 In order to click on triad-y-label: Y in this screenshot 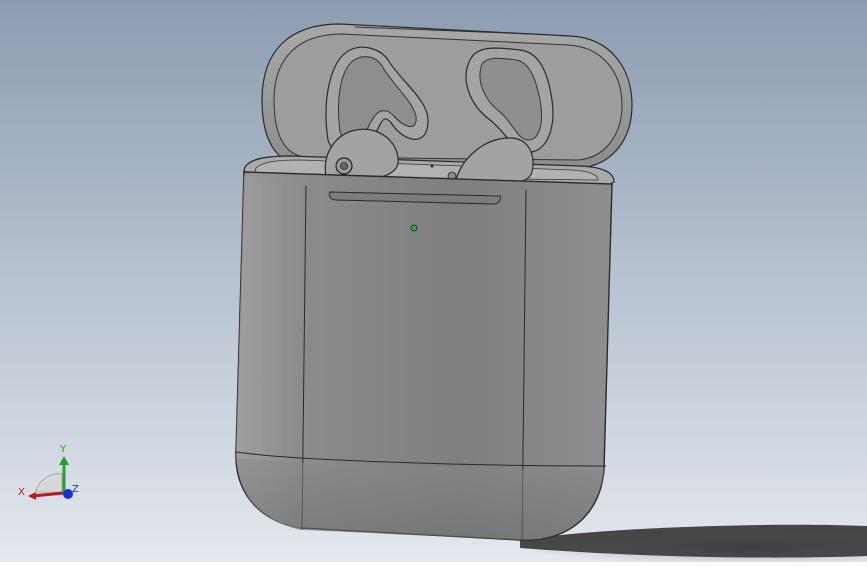, I will do `click(63, 449)`.